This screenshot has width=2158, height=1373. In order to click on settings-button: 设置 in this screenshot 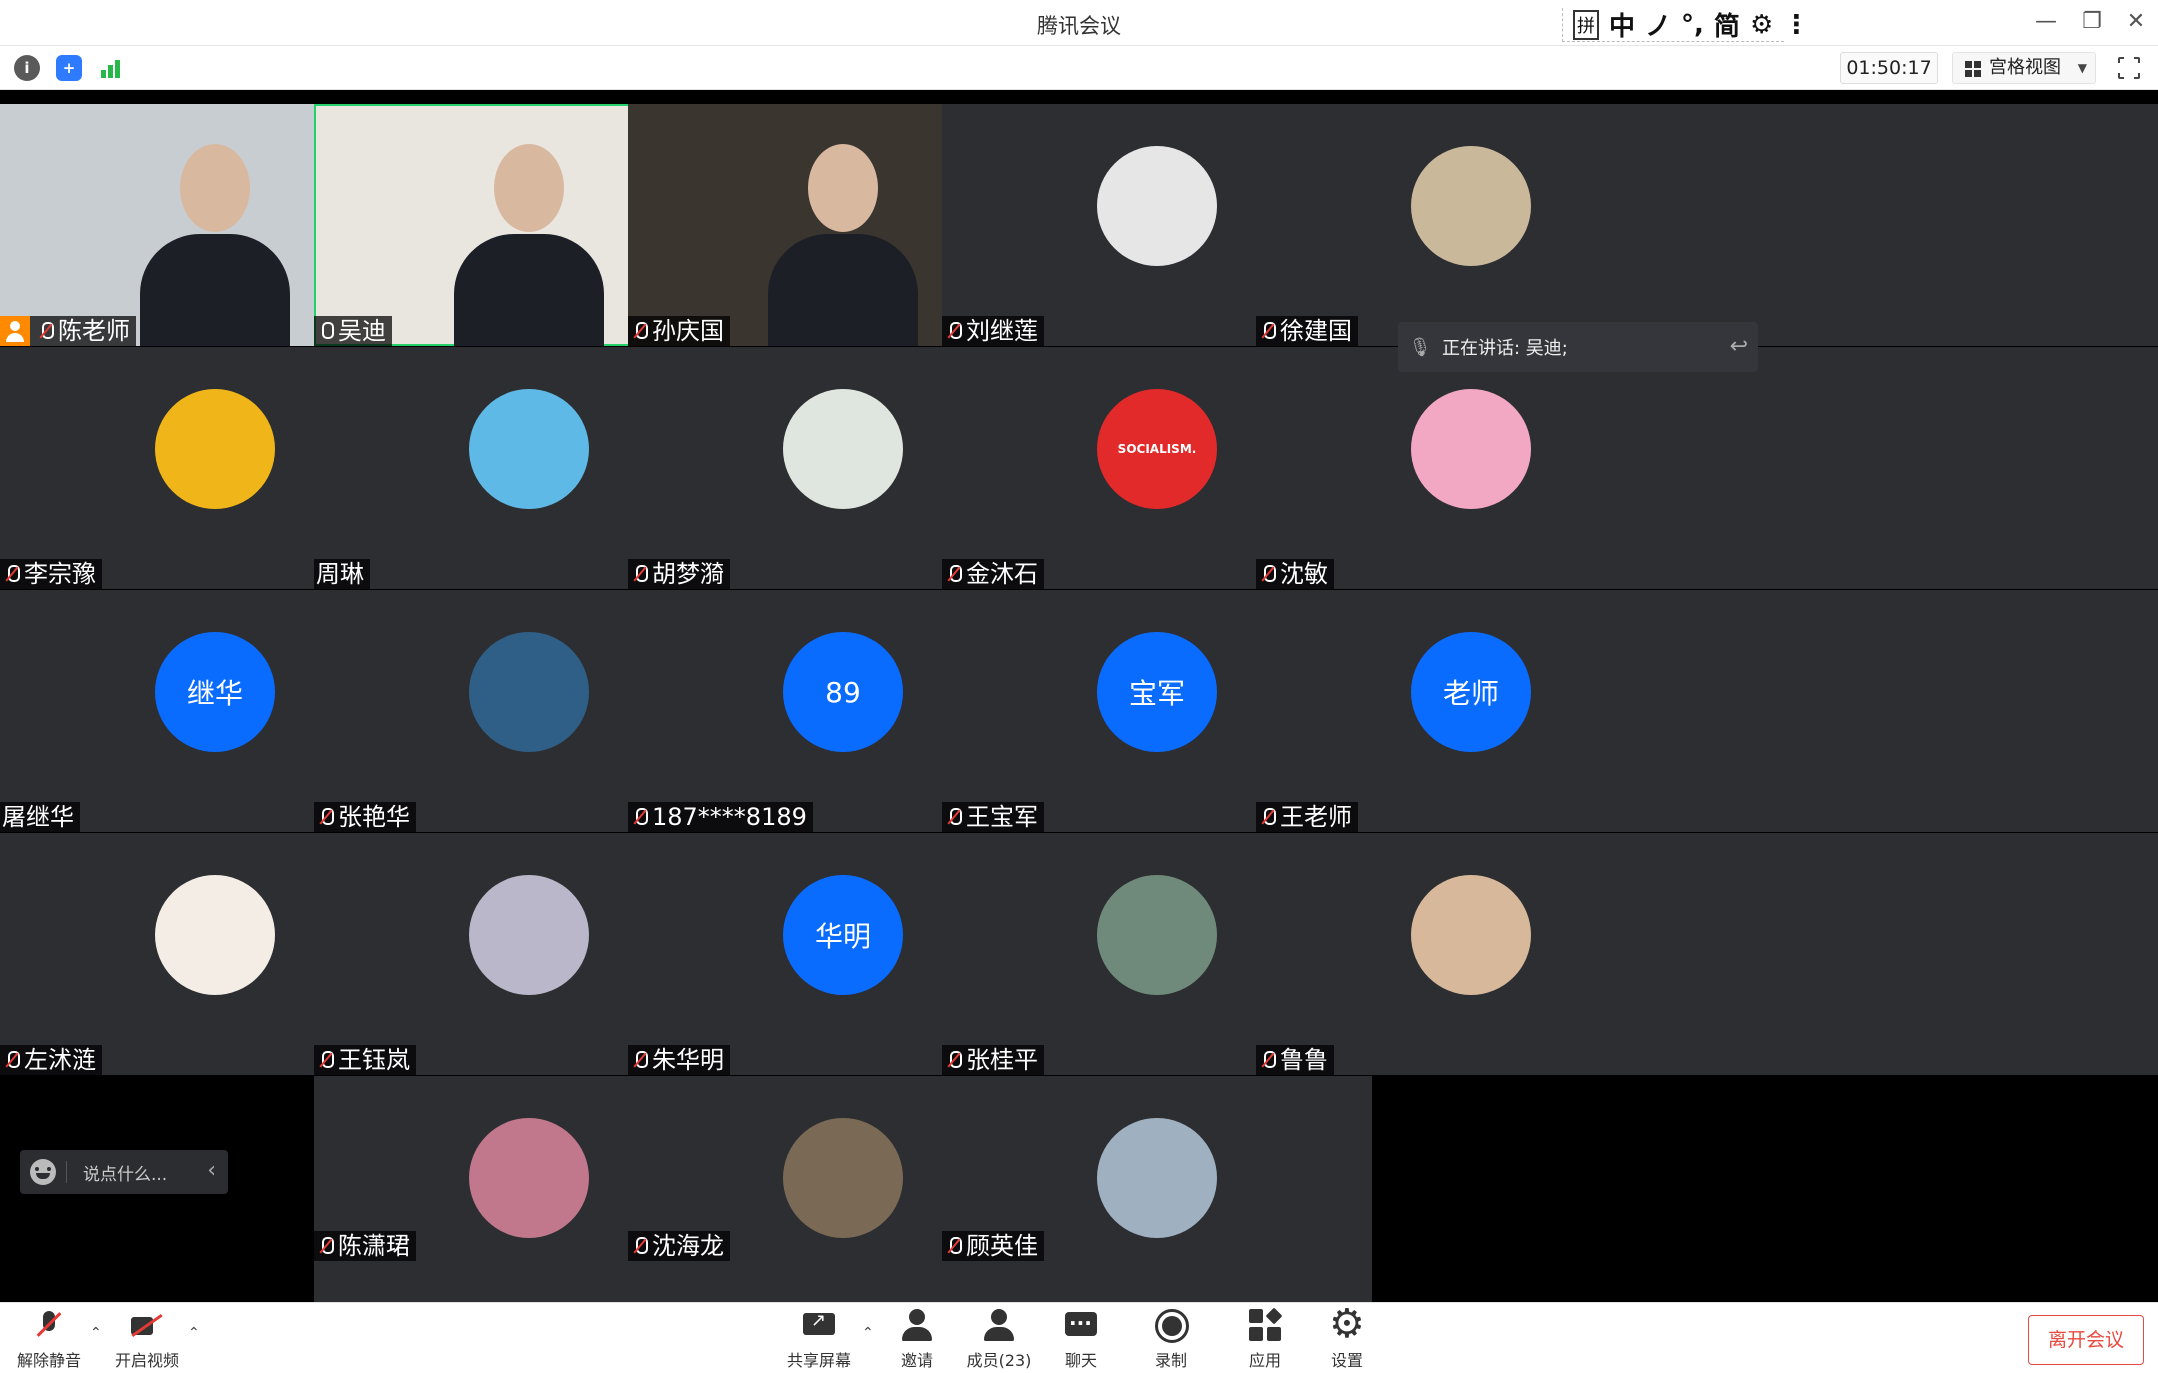, I will do `click(1347, 1336)`.